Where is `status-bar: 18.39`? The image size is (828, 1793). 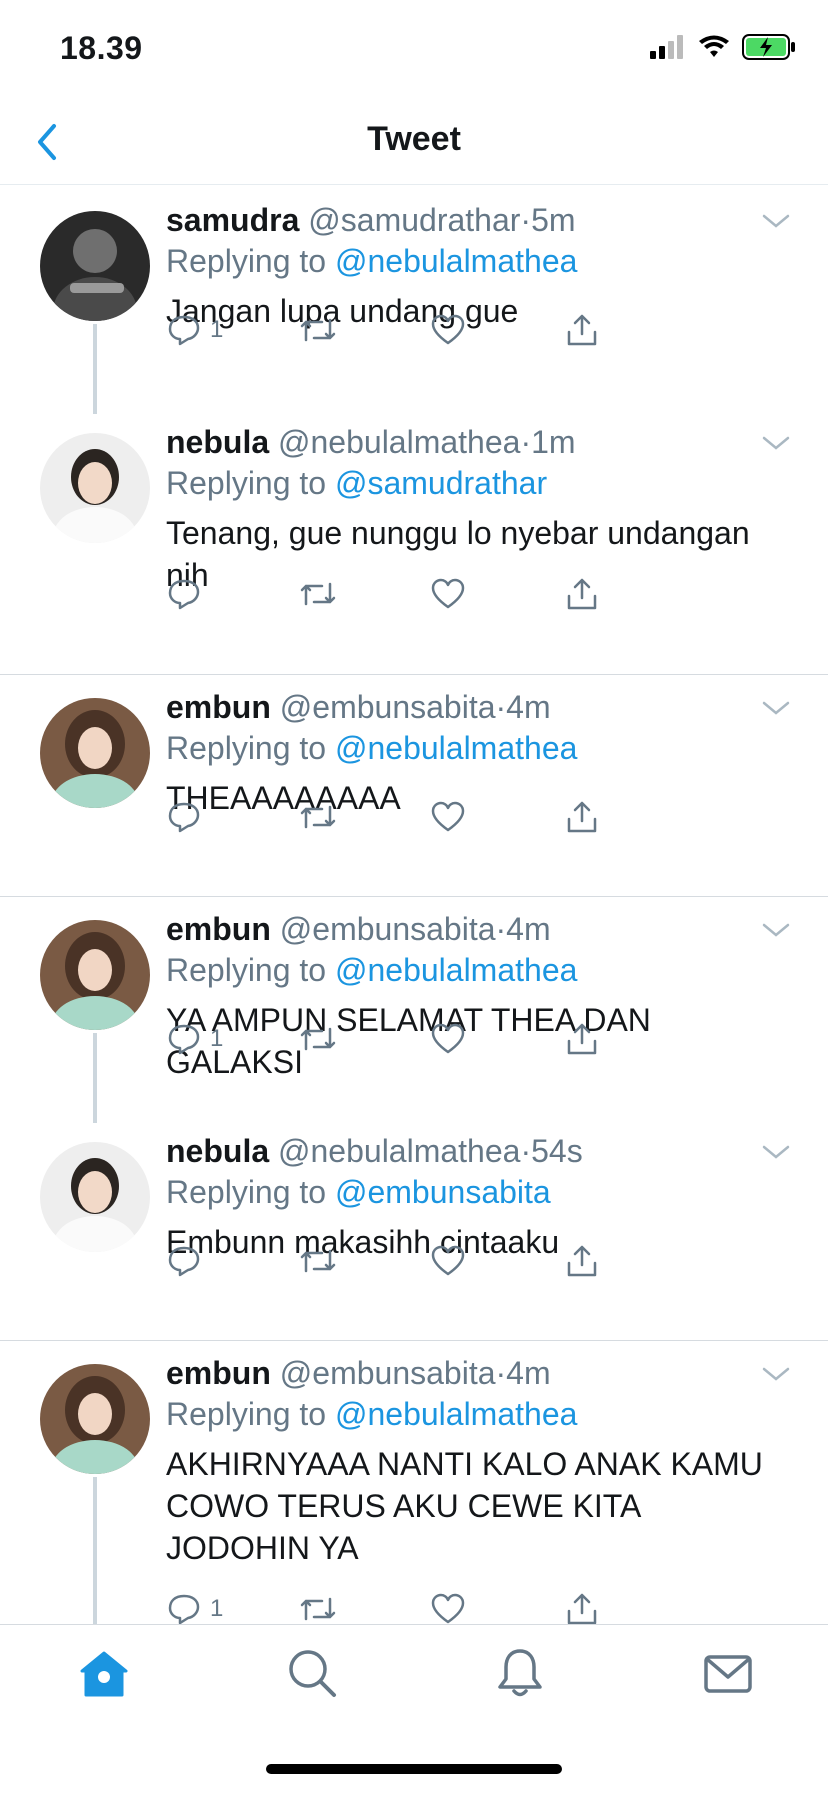 status-bar: 18.39 is located at coordinates (414, 50).